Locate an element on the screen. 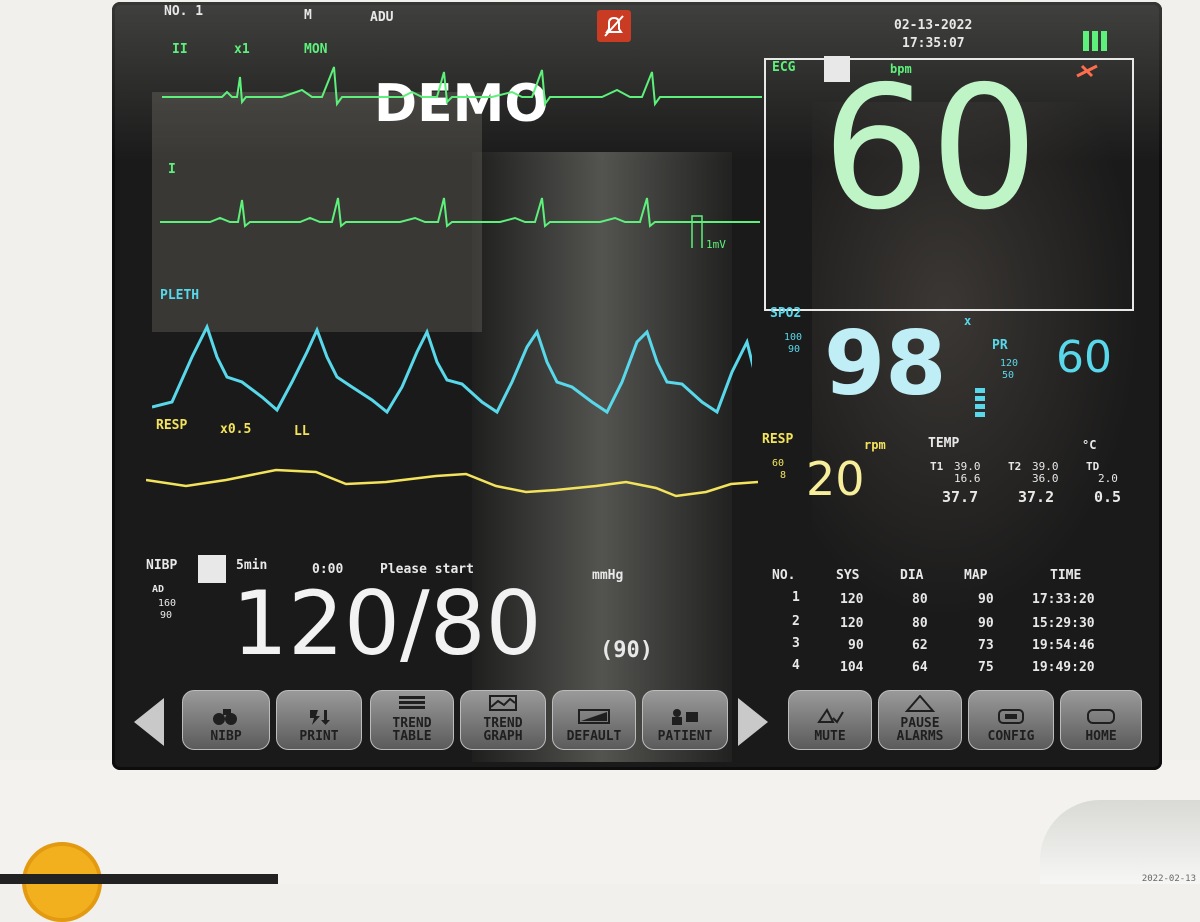  print-icon is located at coordinates (320, 717).